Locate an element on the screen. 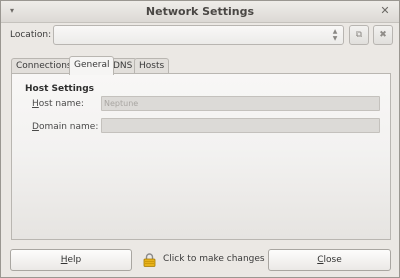  window-title: Network Settings is located at coordinates (200, 11).